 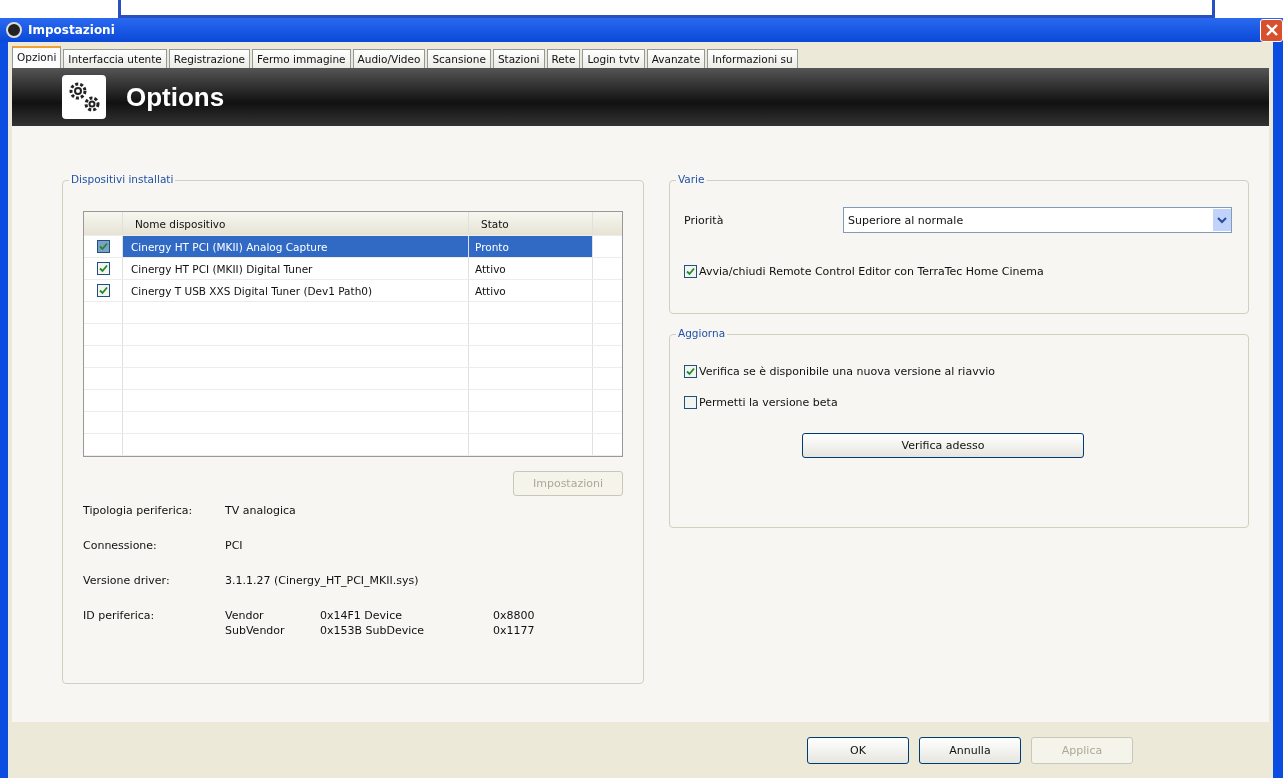 I want to click on table-cell: Cinergy HT PCI (MKII) Analog Capture, so click(x=296, y=246).